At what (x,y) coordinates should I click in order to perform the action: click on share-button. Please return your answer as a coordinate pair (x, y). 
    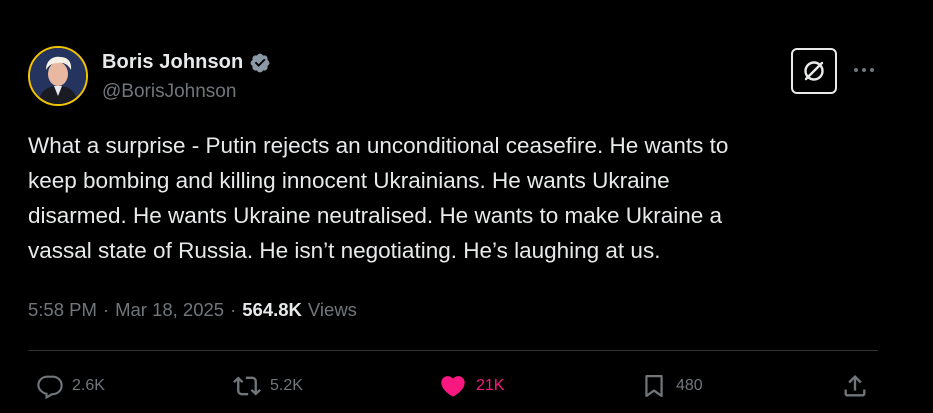
    Looking at the image, I should click on (855, 386).